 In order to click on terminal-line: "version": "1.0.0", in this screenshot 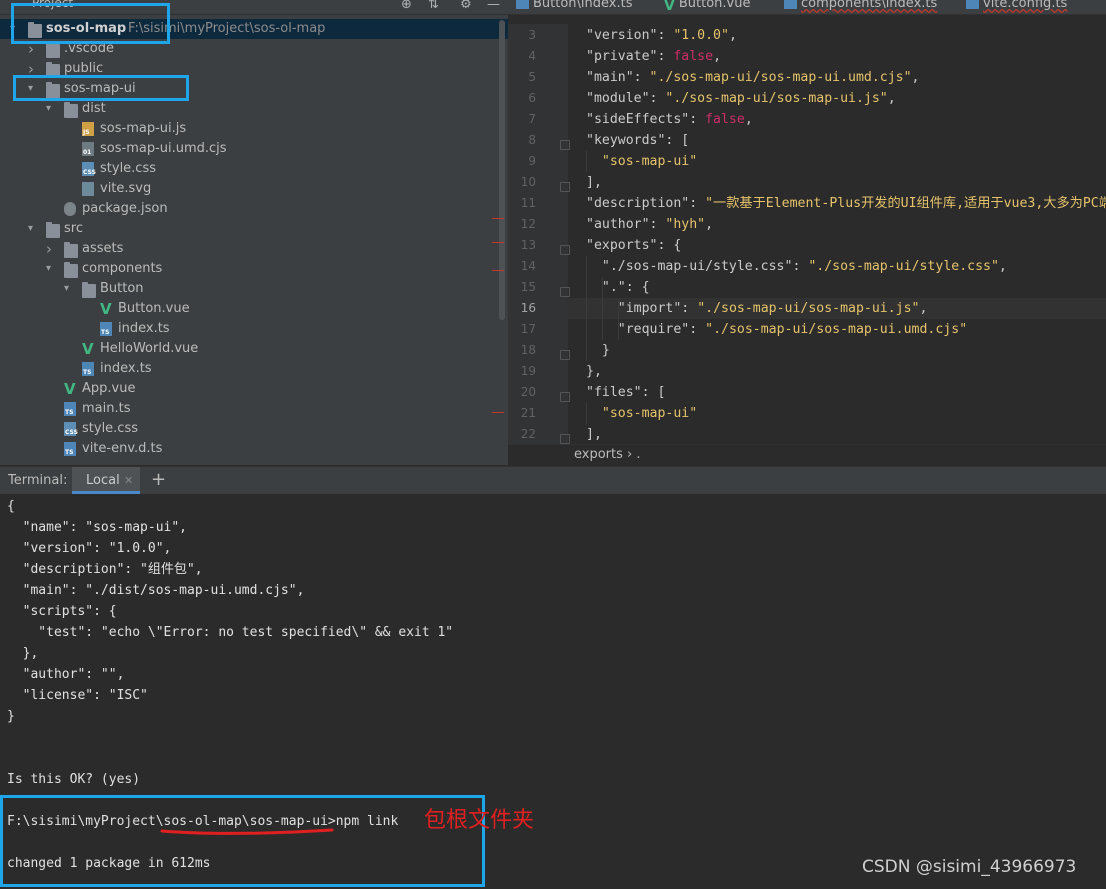, I will do `click(89, 548)`.